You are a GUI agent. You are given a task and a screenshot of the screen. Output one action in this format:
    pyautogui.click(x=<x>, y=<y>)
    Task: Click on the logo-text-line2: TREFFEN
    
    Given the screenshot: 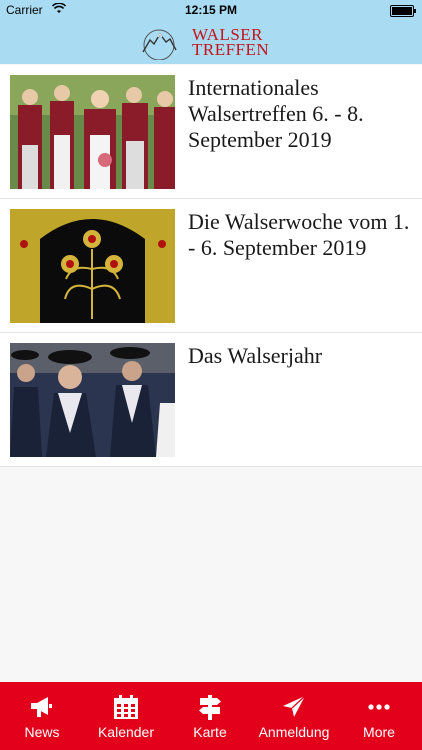 What is the action you would take?
    pyautogui.click(x=231, y=49)
    